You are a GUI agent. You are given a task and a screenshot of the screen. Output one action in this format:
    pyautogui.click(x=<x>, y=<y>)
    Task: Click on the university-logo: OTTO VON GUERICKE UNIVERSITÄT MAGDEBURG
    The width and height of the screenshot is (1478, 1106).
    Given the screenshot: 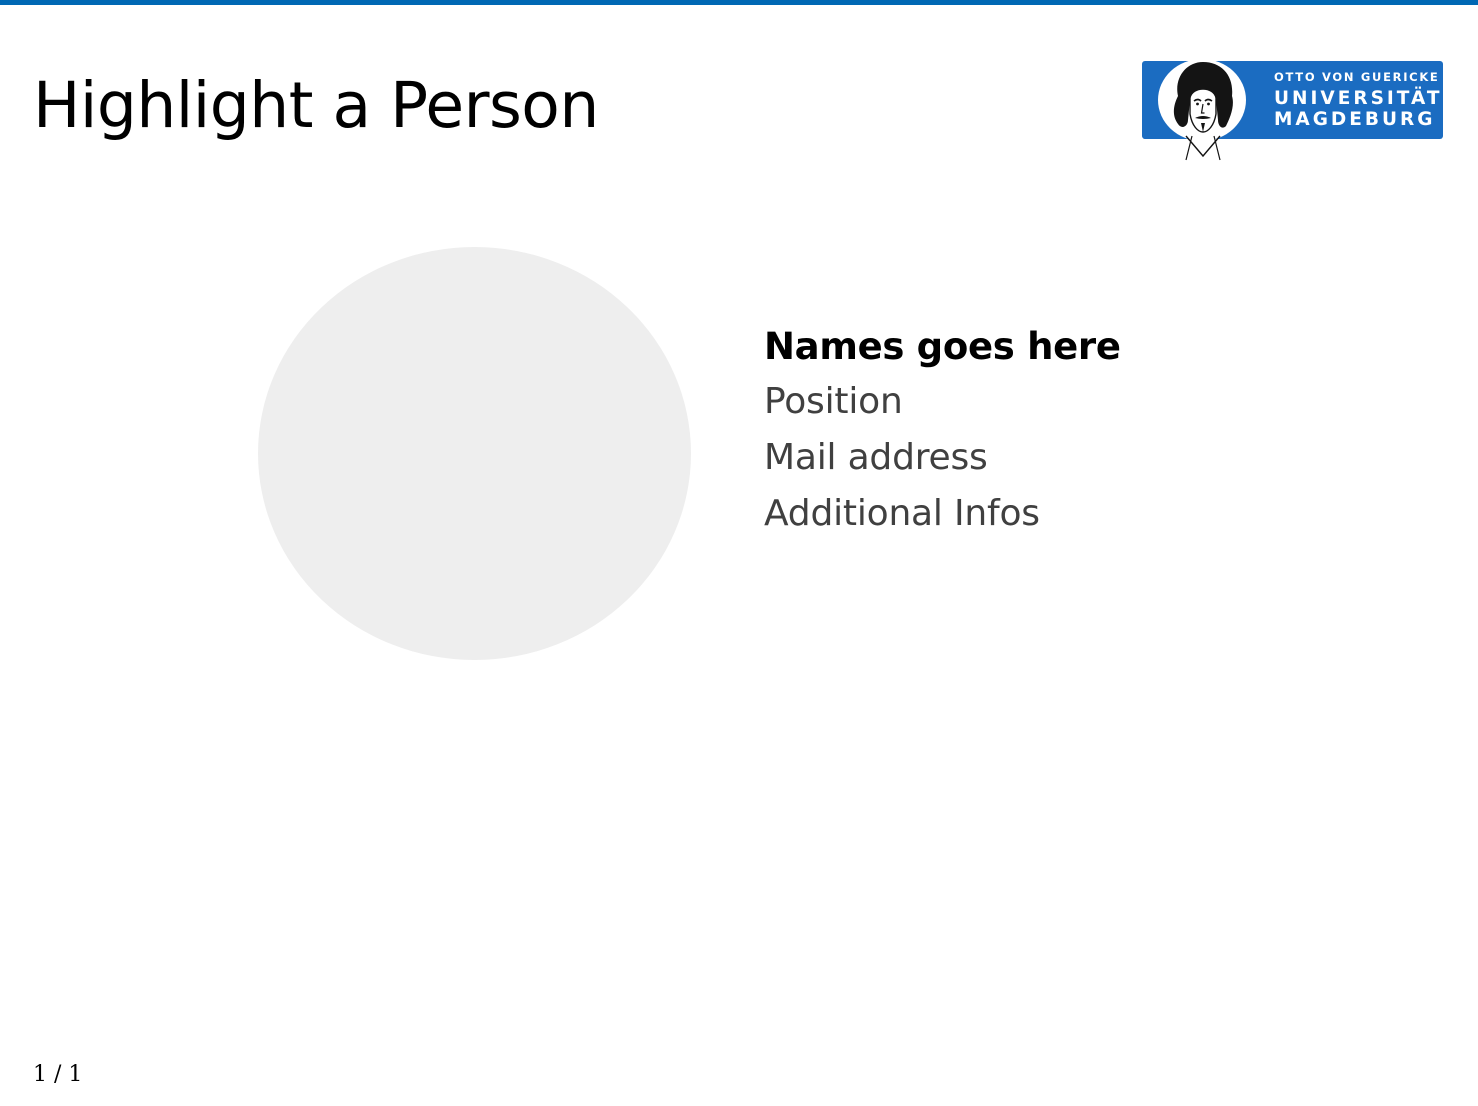 What is the action you would take?
    pyautogui.click(x=1293, y=110)
    